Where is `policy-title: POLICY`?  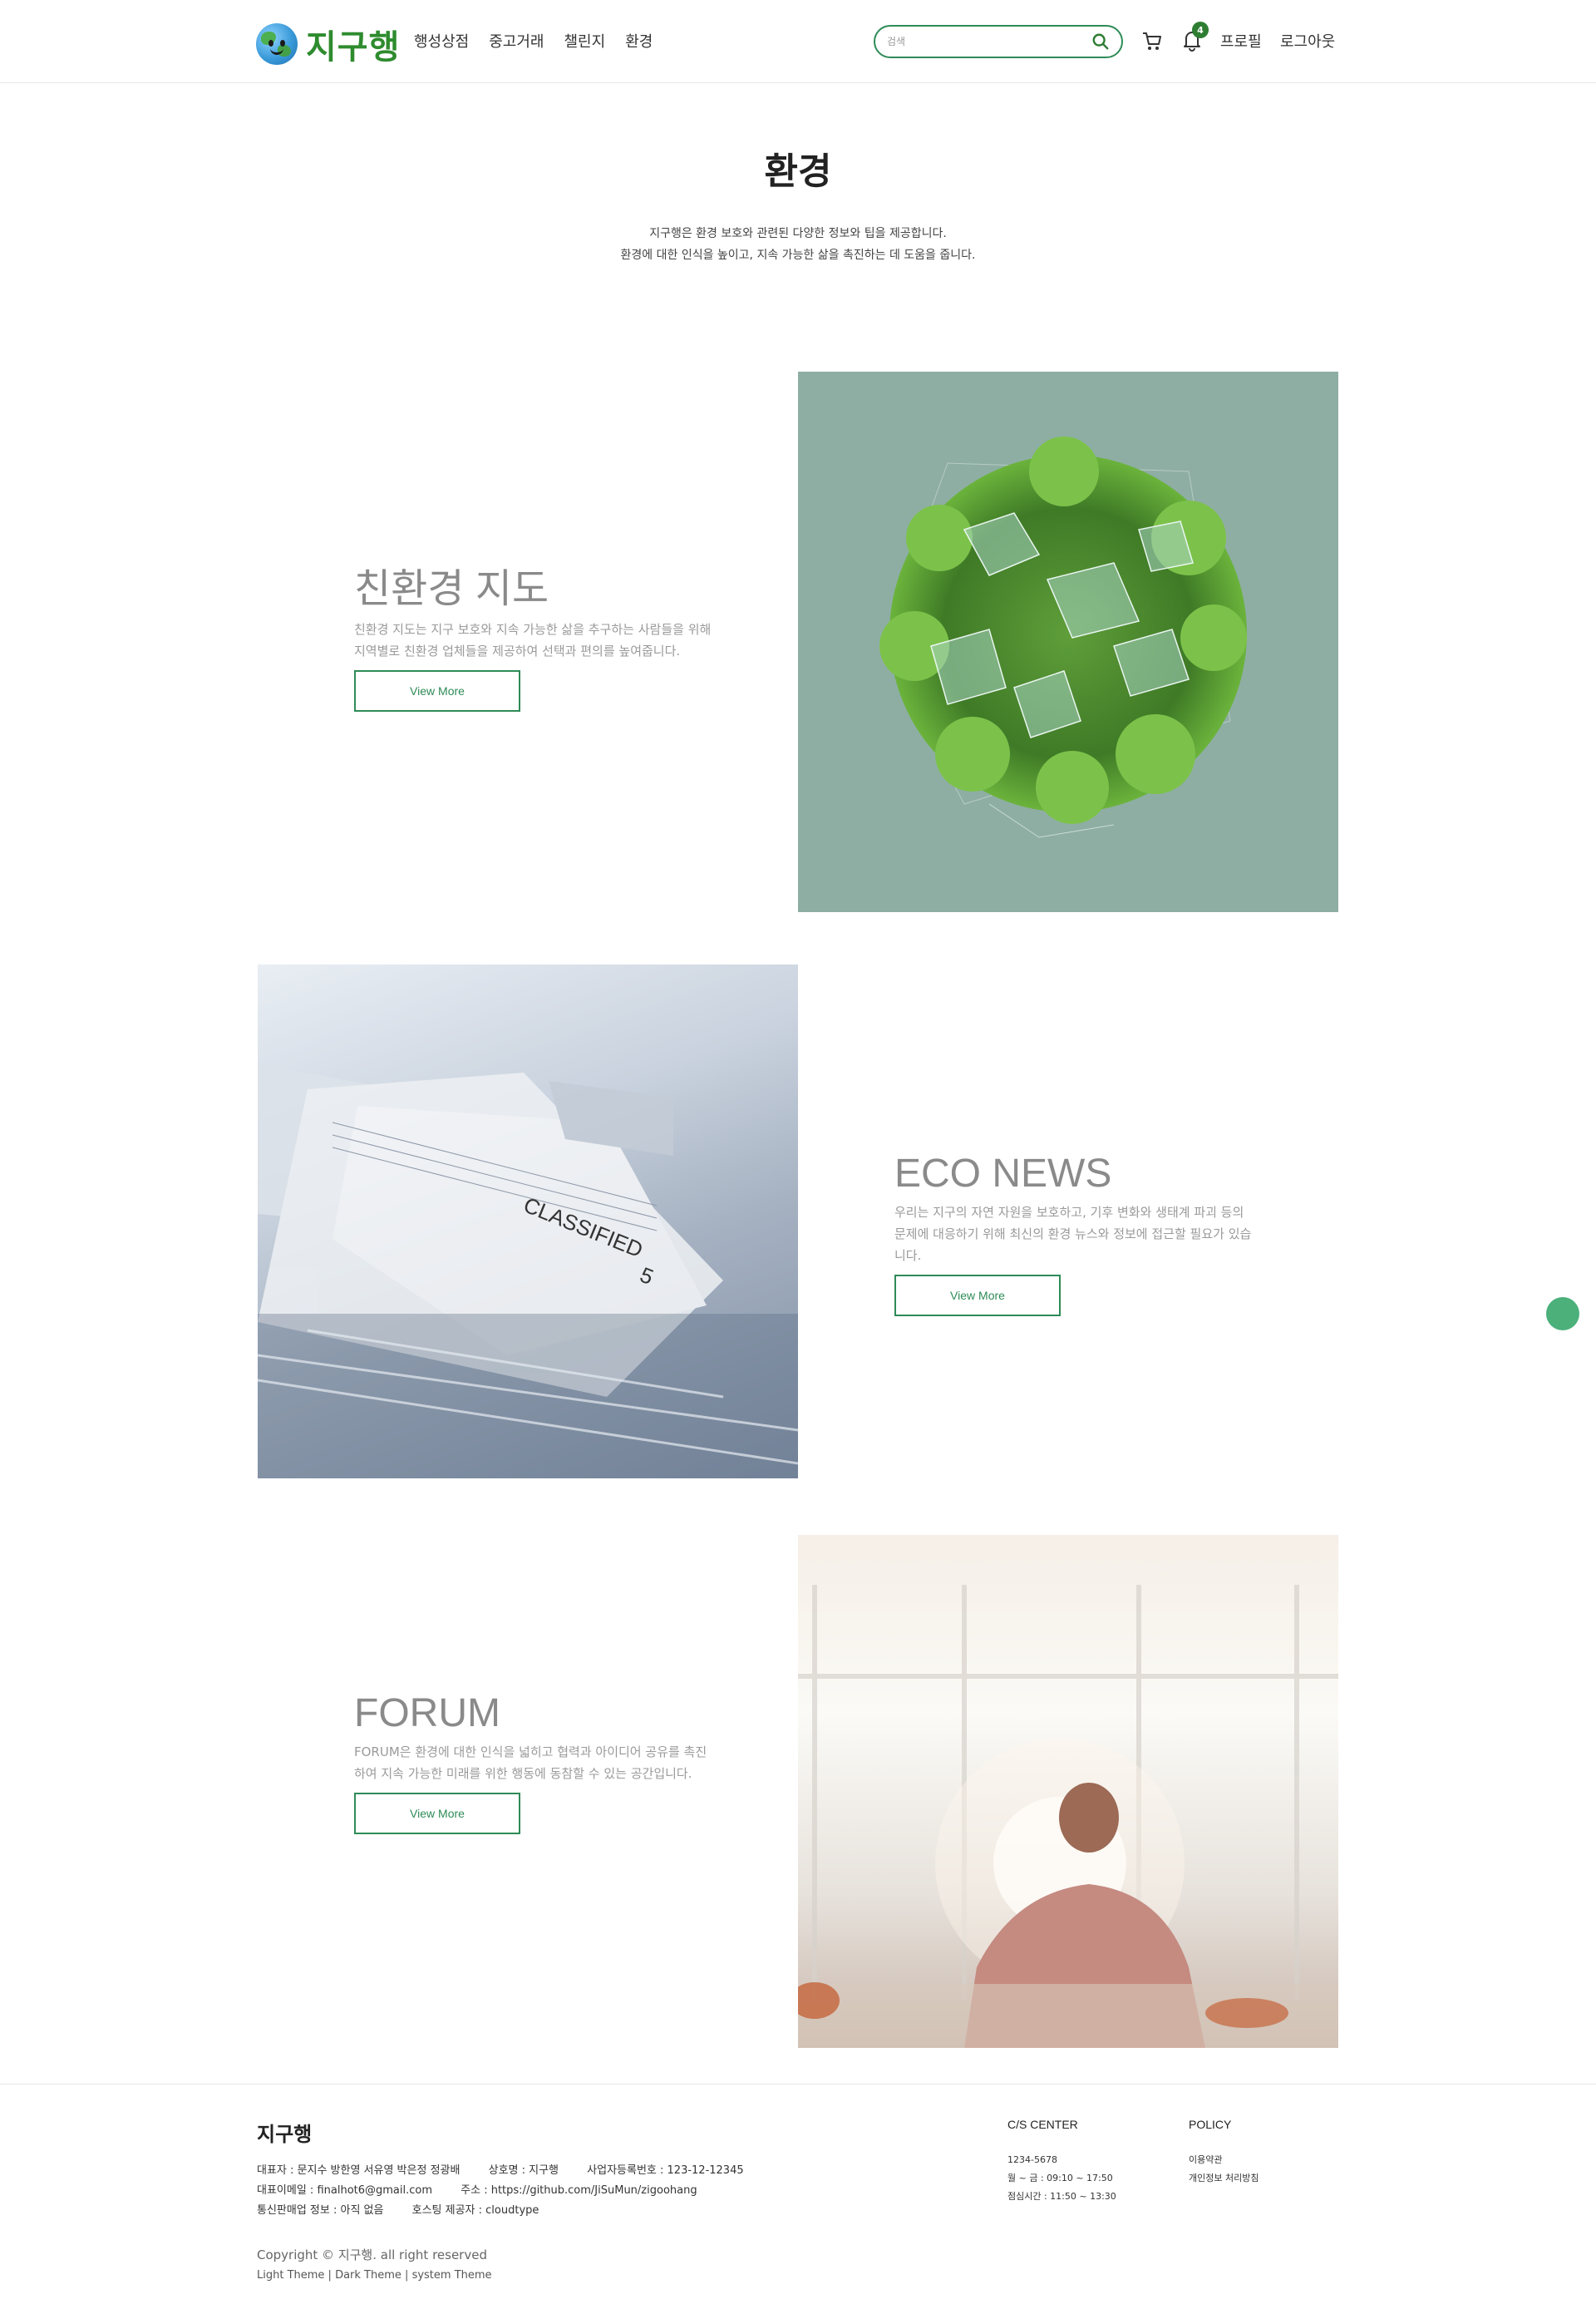
policy-title: POLICY is located at coordinates (1210, 2125).